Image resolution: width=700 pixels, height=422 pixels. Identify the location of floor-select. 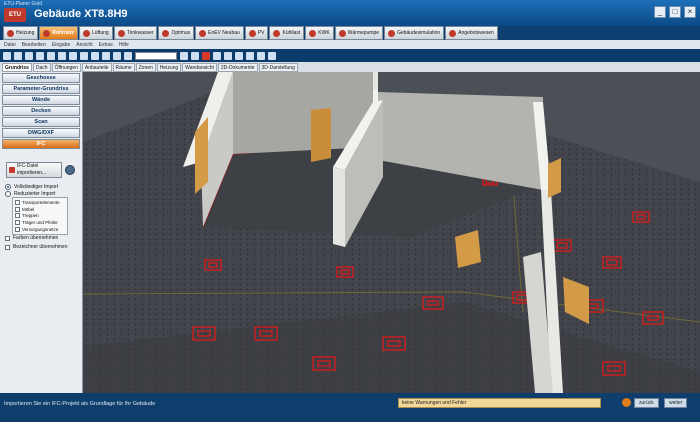
(156, 55).